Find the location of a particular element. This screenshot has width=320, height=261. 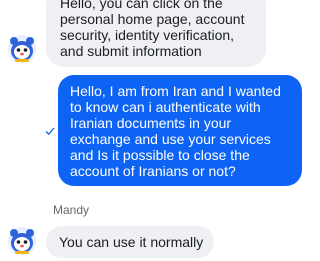

message-line: to know can i authenticate with is located at coordinates (165, 107).